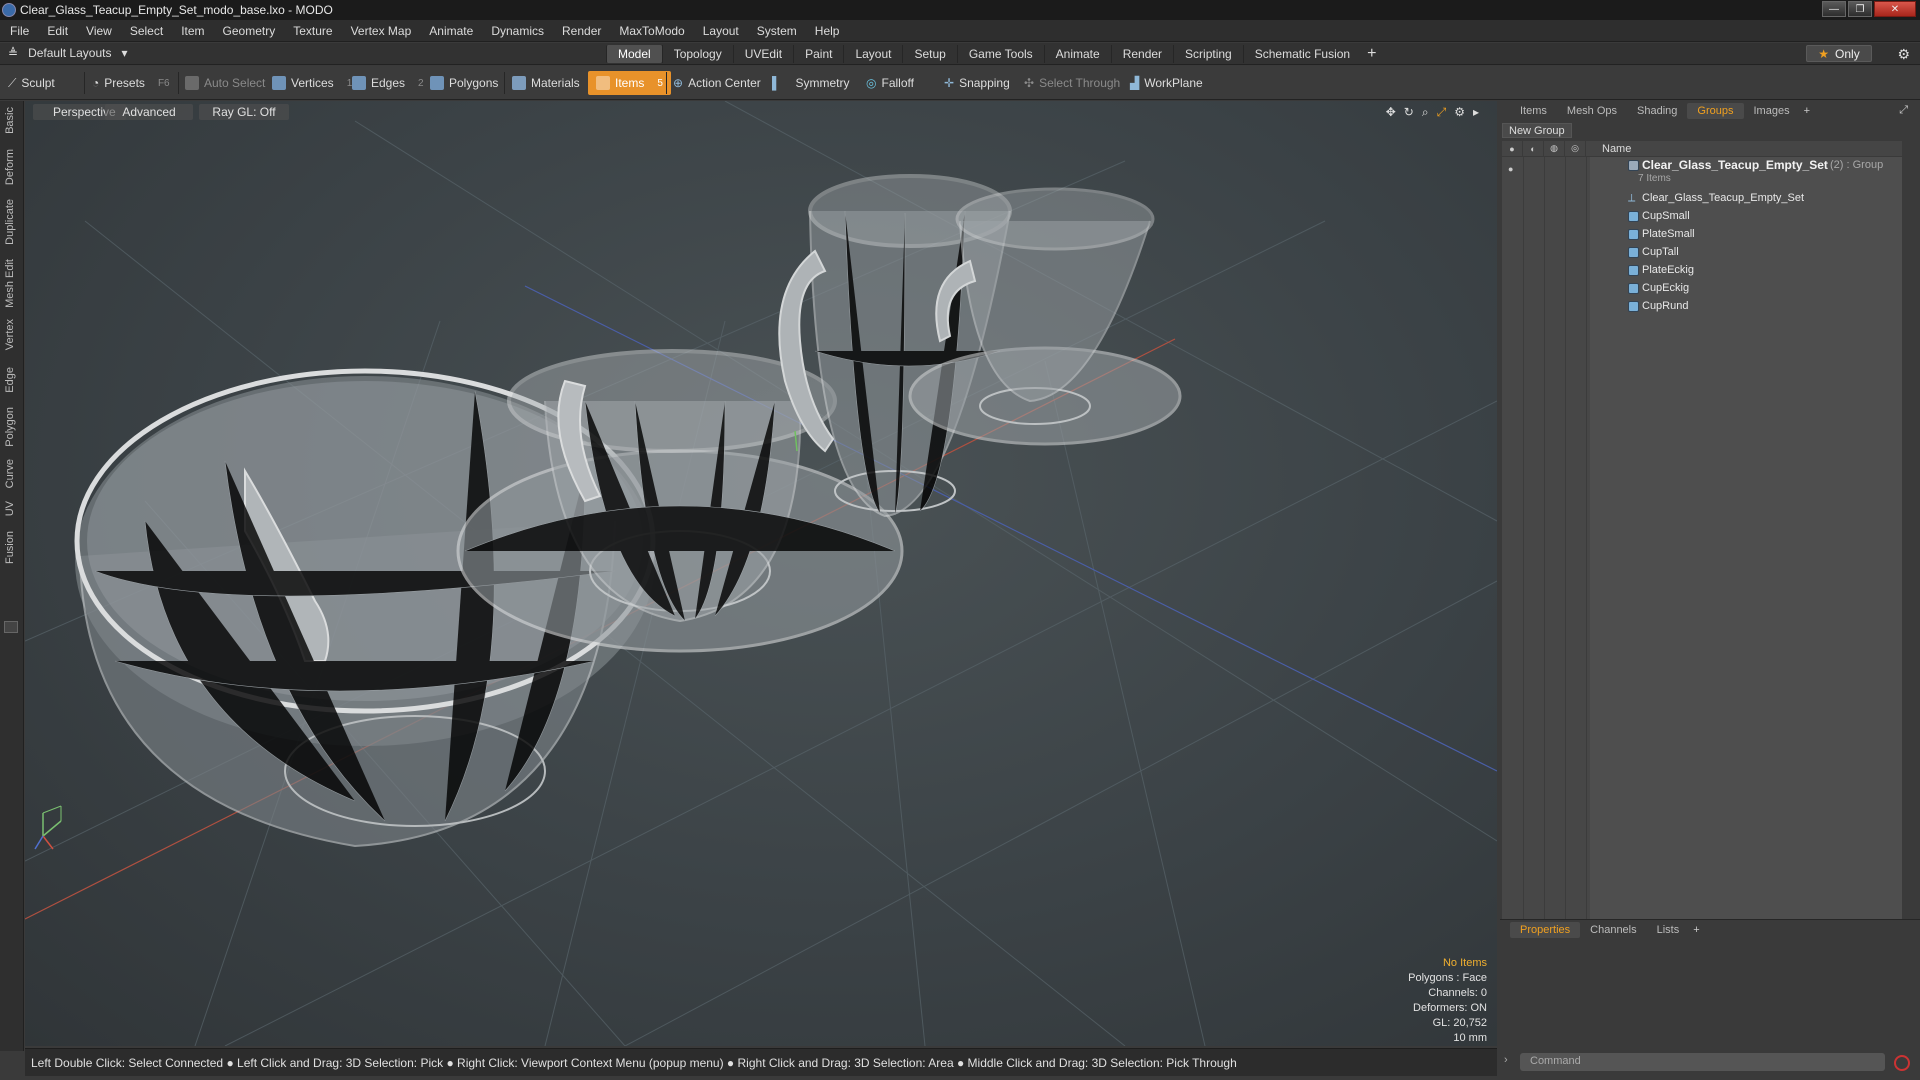  I want to click on group-icon, so click(1633, 165).